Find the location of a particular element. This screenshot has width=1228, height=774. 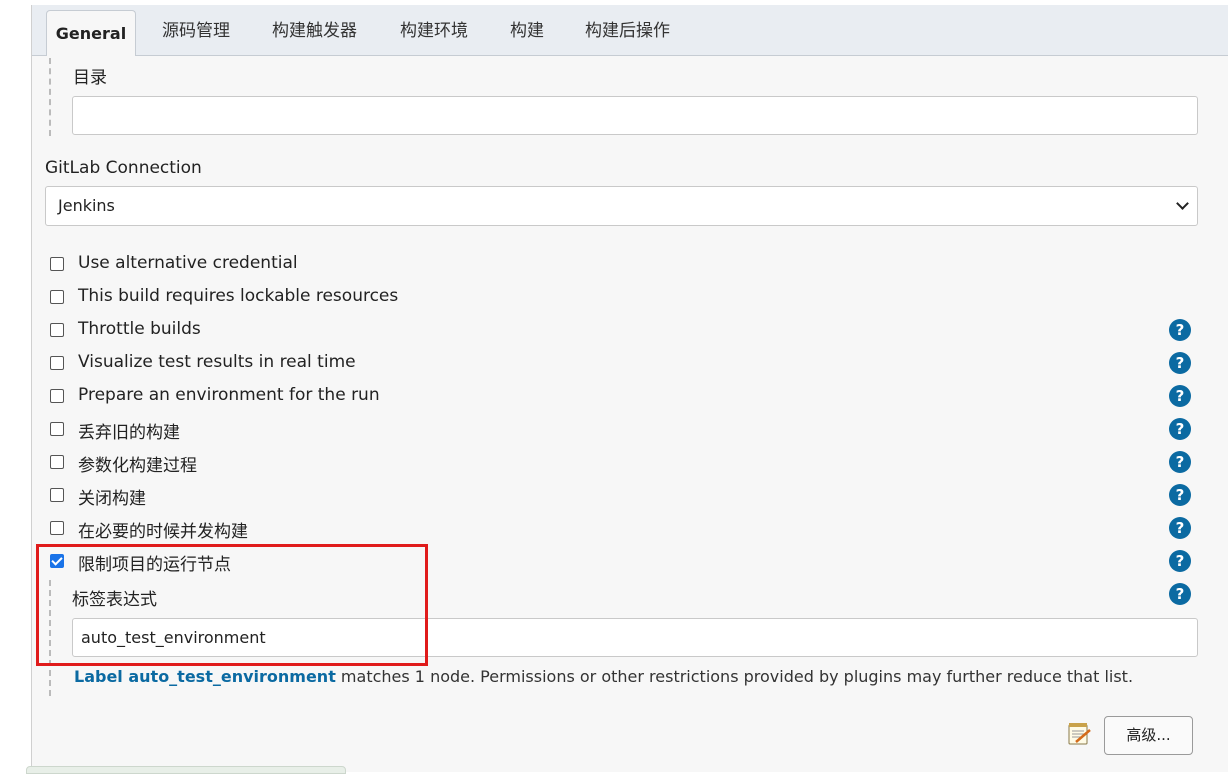

notepad-icon is located at coordinates (1079, 734).